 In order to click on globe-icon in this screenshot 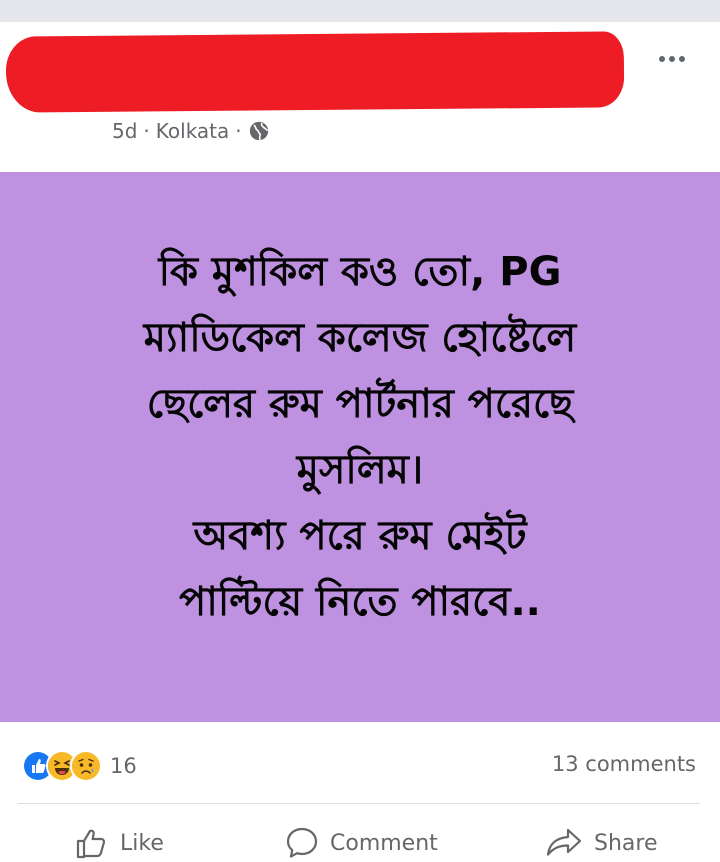, I will do `click(258, 131)`.